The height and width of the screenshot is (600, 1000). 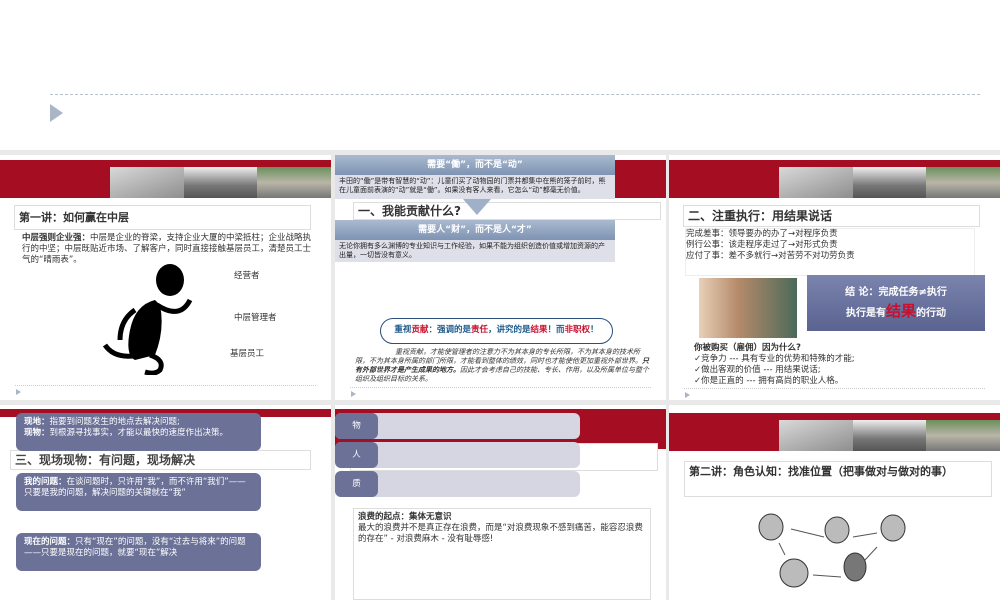 I want to click on label-staff: 基层员工, so click(x=247, y=354).